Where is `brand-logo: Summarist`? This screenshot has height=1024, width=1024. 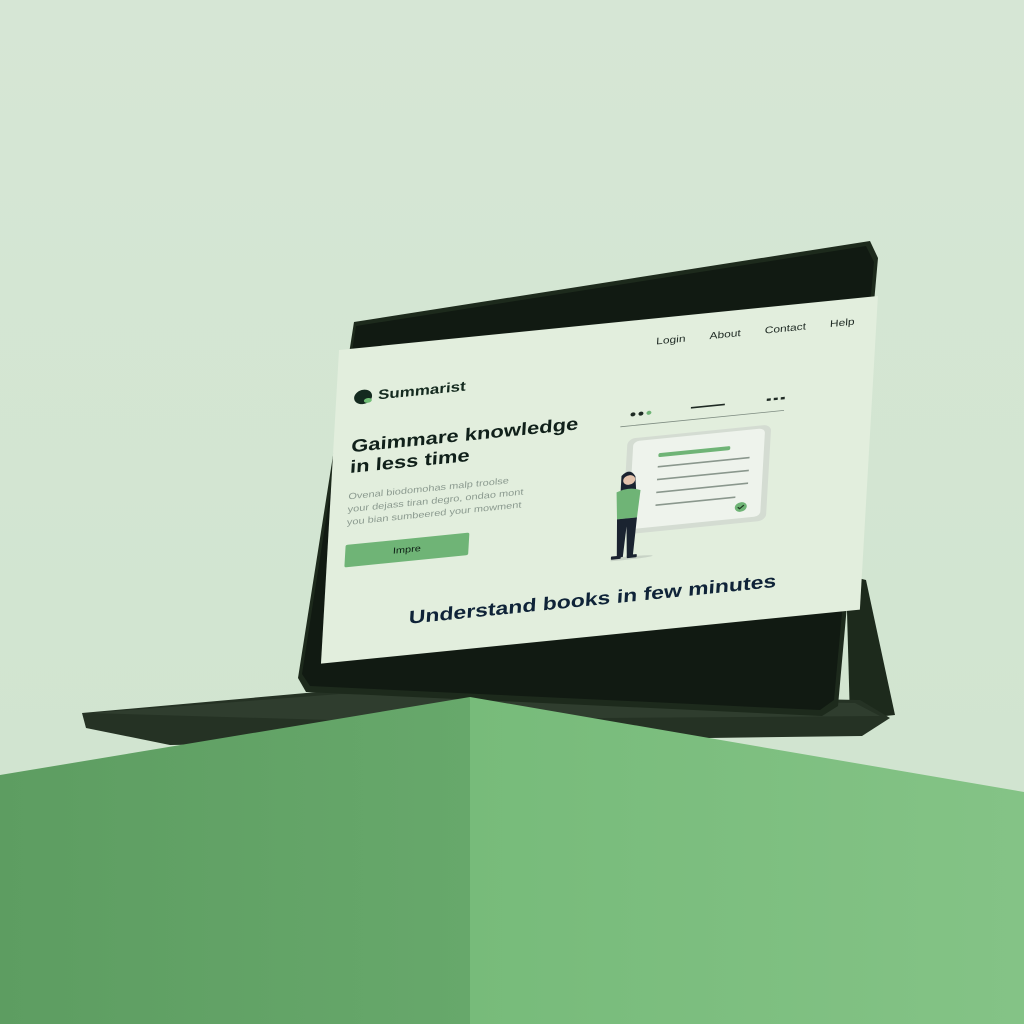
brand-logo: Summarist is located at coordinates (410, 392).